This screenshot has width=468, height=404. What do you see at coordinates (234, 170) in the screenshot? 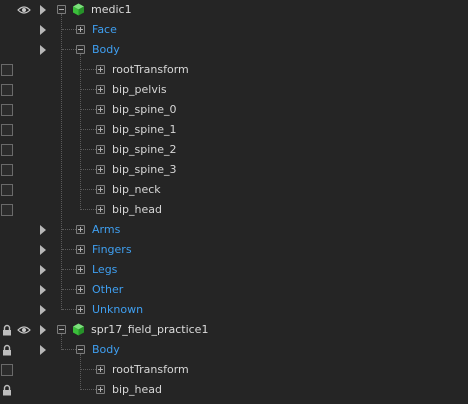
I see `tree-row-bip-spine-3: bip_spine_3` at bounding box center [234, 170].